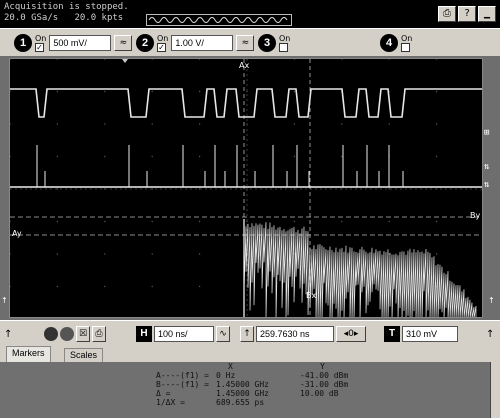  Describe the element at coordinates (219, 20) in the screenshot. I see `waveform-overview` at that location.